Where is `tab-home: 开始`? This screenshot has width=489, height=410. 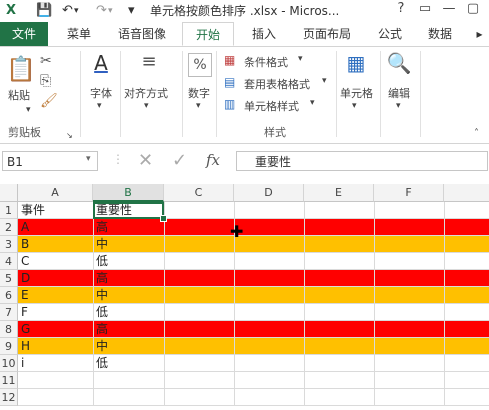
tab-home: 开始 is located at coordinates (208, 34).